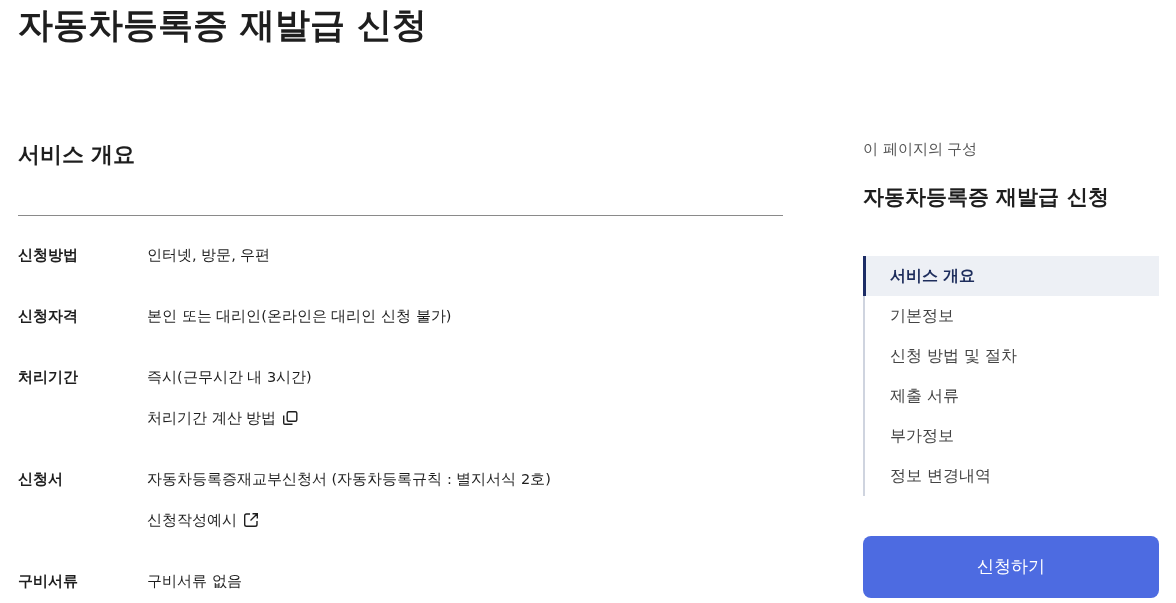 The height and width of the screenshot is (603, 1176). What do you see at coordinates (290, 418) in the screenshot?
I see `copy-icon` at bounding box center [290, 418].